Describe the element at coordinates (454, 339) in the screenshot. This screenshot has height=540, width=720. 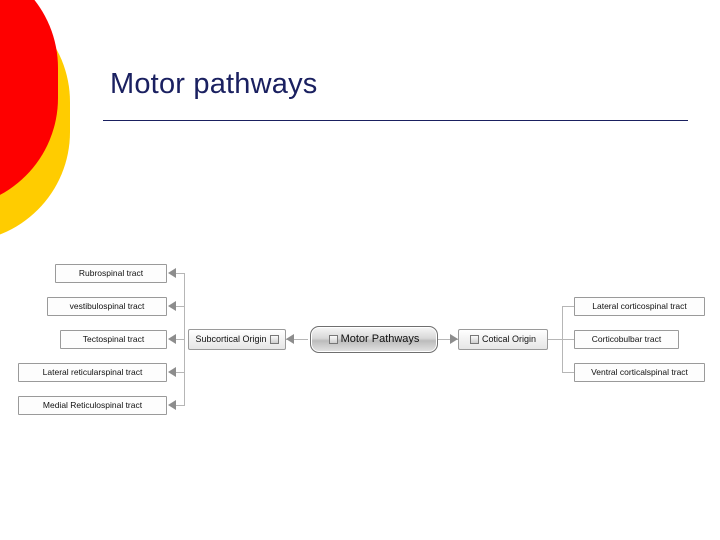
I see `cortical-arrow` at that location.